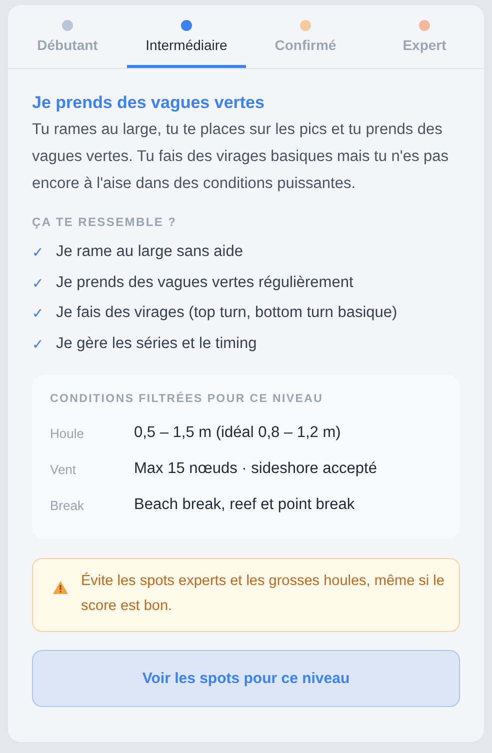 This screenshot has width=492, height=753. Describe the element at coordinates (67, 505) in the screenshot. I see `condition-label: Break` at that location.